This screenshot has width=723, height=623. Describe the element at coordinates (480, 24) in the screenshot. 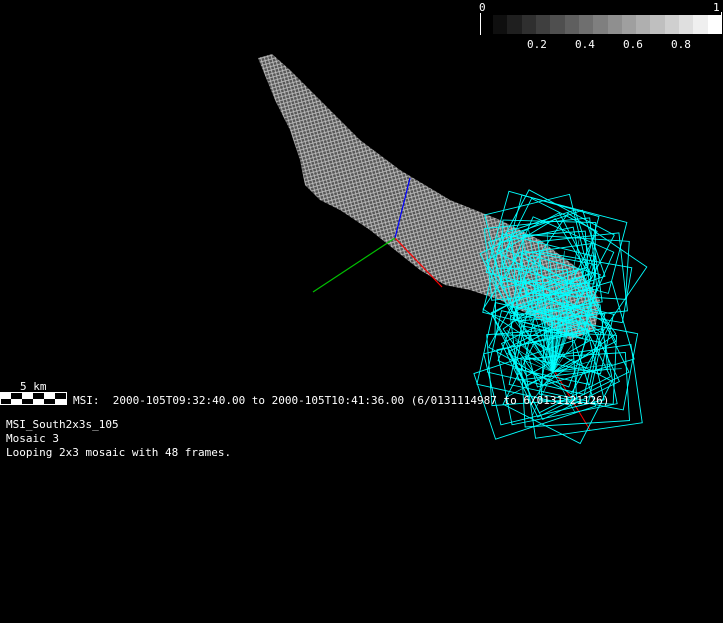

I see `colorbar-tick` at that location.